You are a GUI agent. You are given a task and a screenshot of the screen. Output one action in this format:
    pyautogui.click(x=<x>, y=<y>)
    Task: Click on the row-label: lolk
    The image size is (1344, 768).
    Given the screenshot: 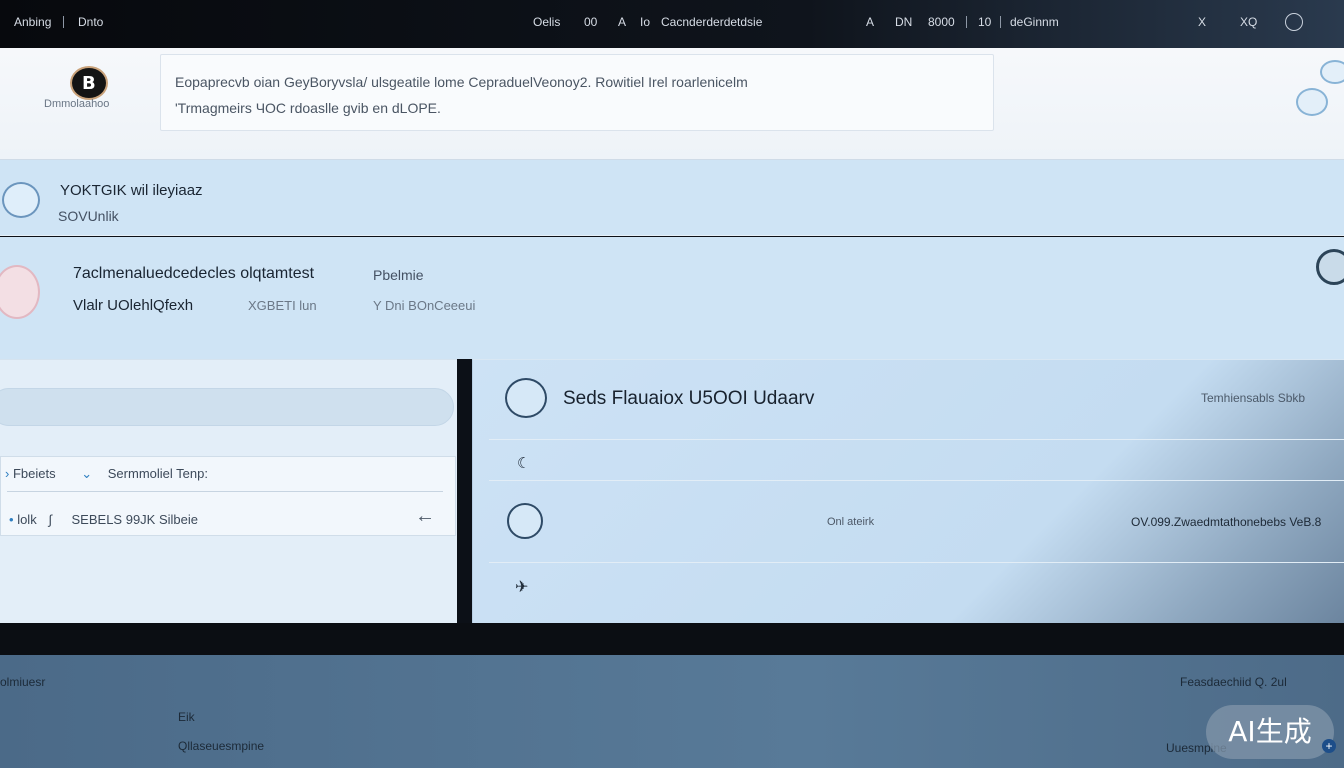 What is the action you would take?
    pyautogui.click(x=27, y=519)
    